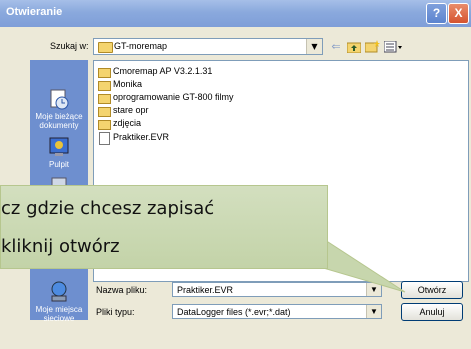 This screenshot has width=471, height=349. I want to click on place-desktop: Pulpit, so click(59, 152).